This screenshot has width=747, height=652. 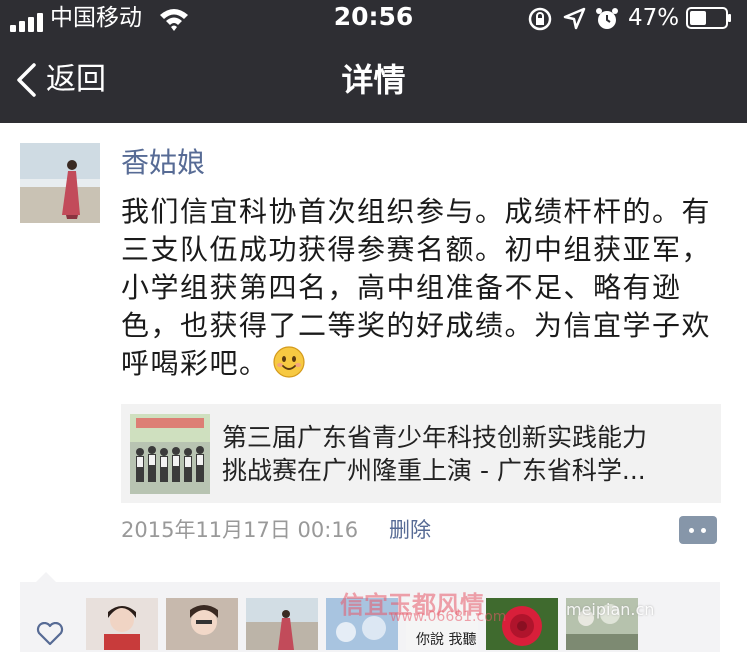 I want to click on heart-icon, so click(x=50, y=634).